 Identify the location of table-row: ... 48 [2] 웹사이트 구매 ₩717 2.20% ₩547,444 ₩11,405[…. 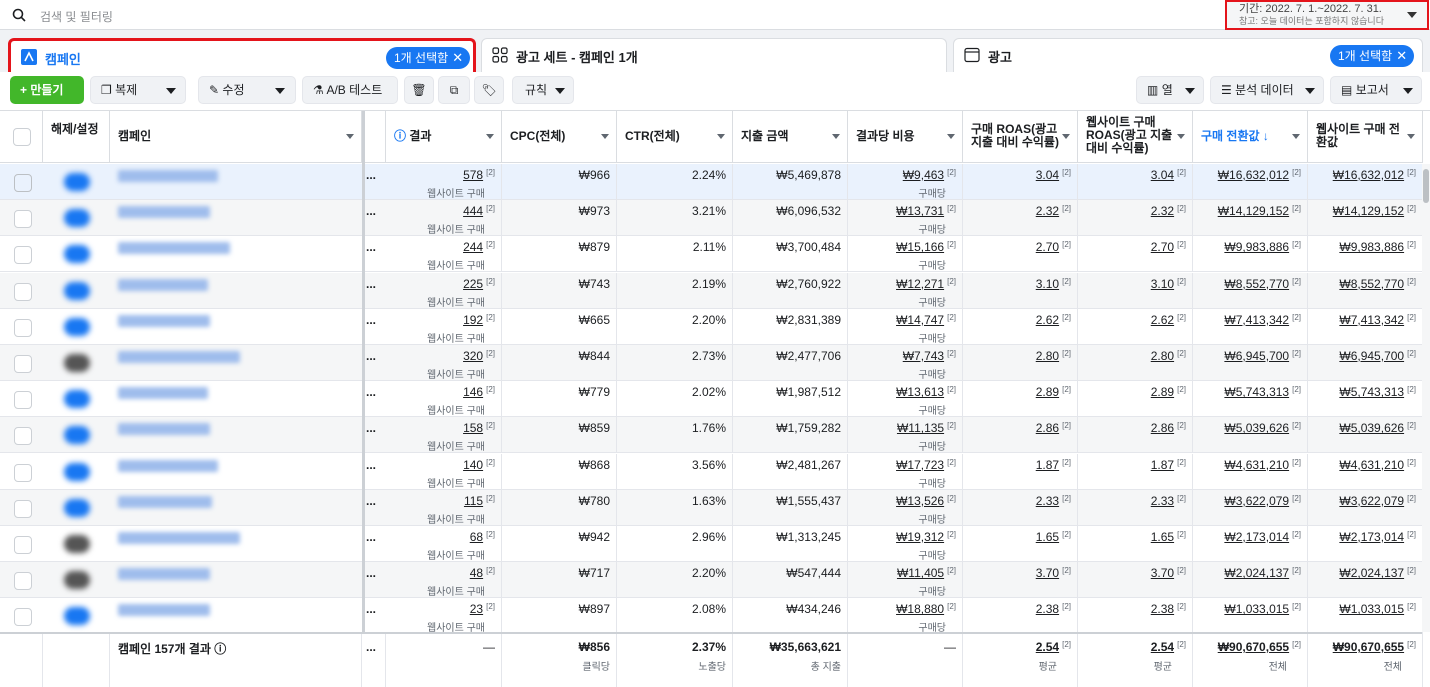
(711, 580).